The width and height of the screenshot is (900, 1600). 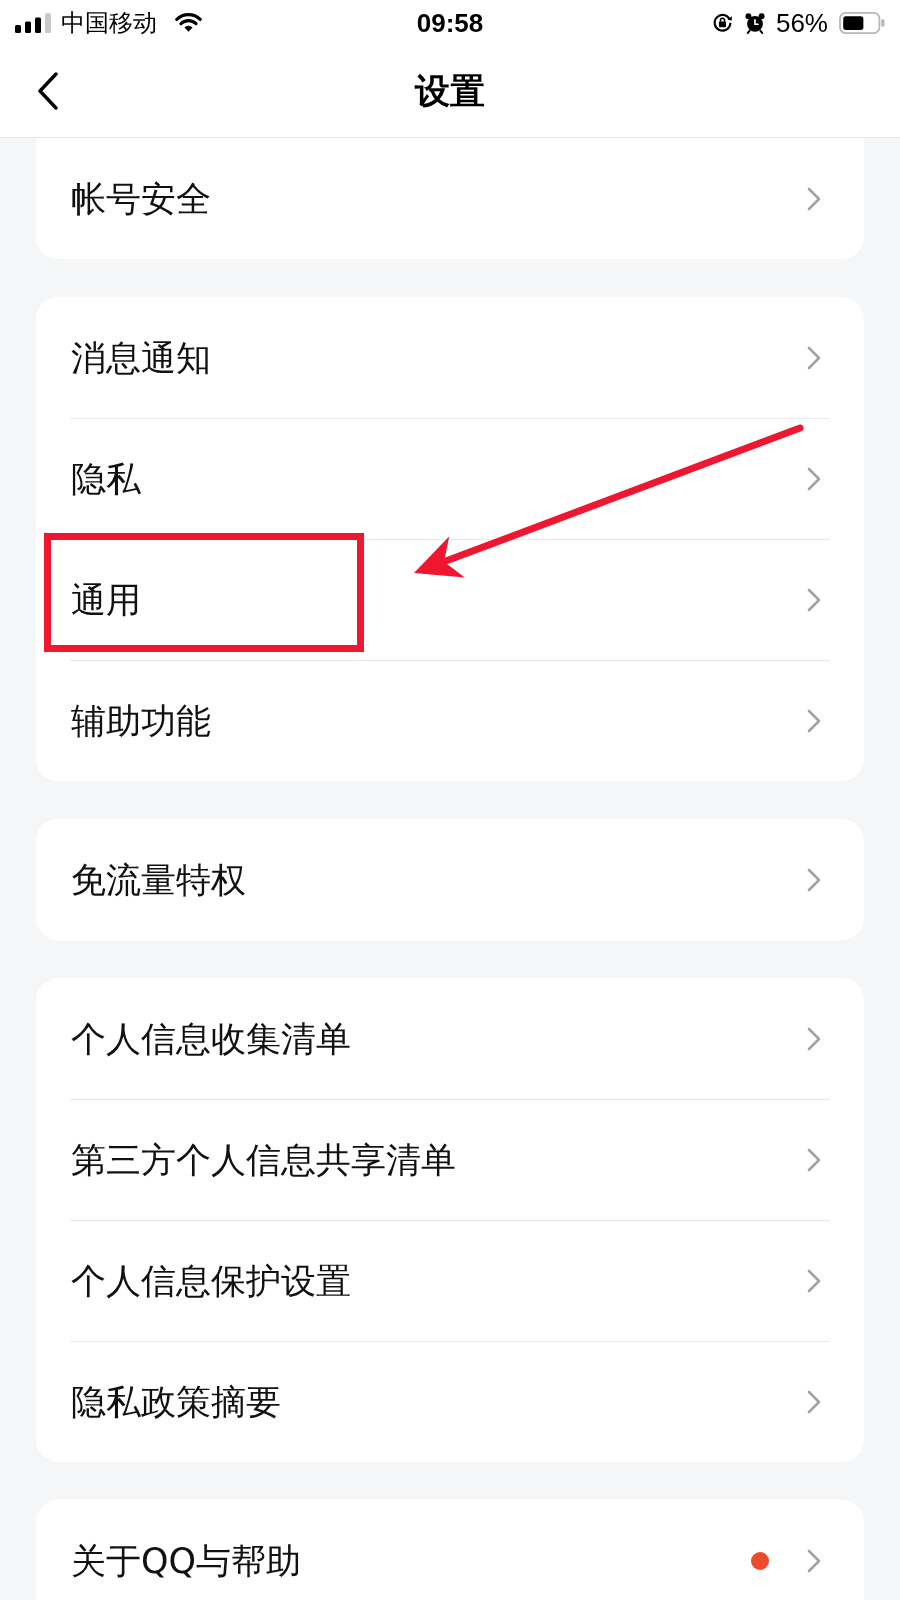 What do you see at coordinates (450, 91) in the screenshot?
I see `page-title: 设置` at bounding box center [450, 91].